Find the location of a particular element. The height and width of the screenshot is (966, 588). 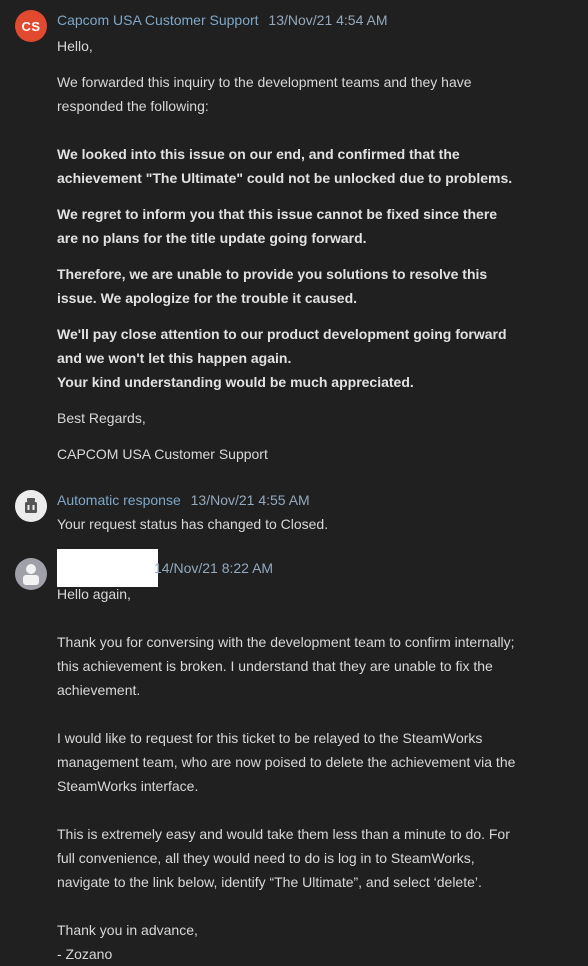

signature: - Zozano is located at coordinates (85, 954).